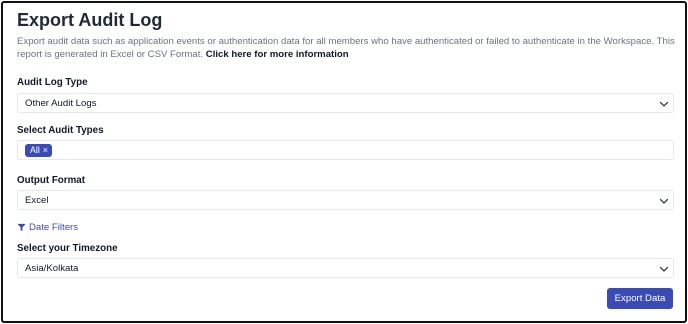  Describe the element at coordinates (61, 103) in the screenshot. I see `audit-log-type-value: Other Audit Logs` at that location.